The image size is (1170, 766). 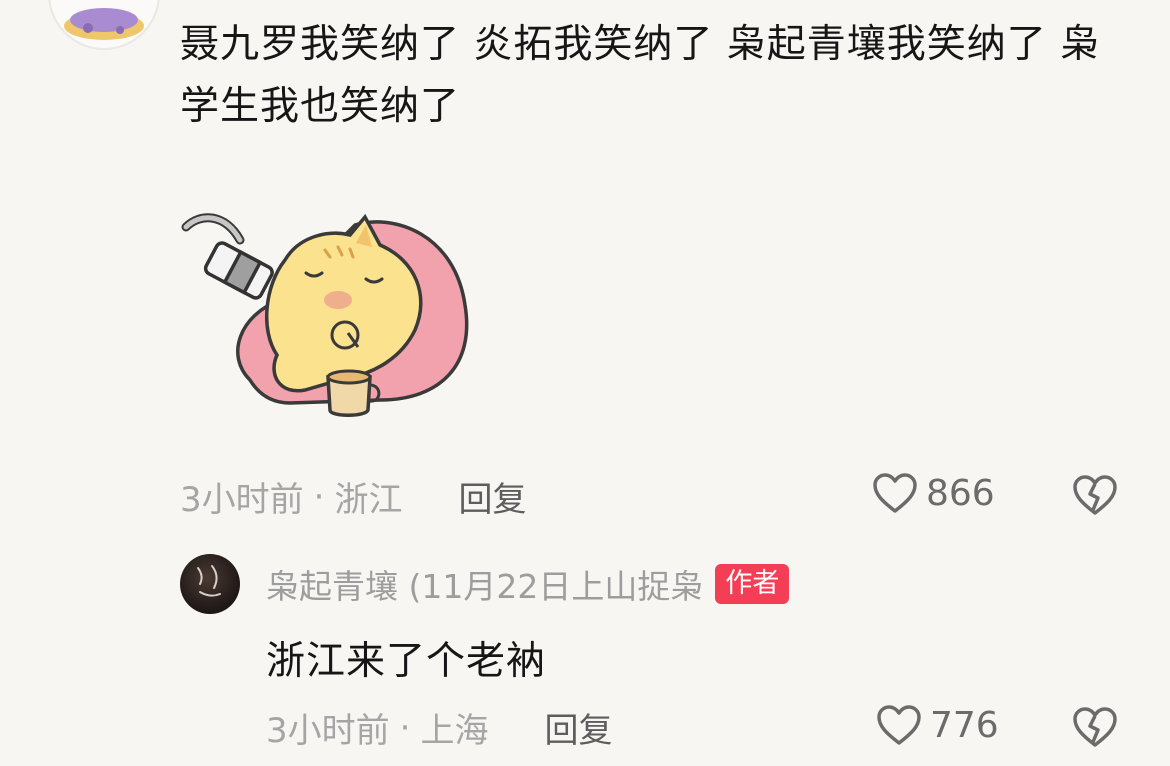 I want to click on reply-meta: 3小时前 · 上海 回复, so click(x=439, y=727).